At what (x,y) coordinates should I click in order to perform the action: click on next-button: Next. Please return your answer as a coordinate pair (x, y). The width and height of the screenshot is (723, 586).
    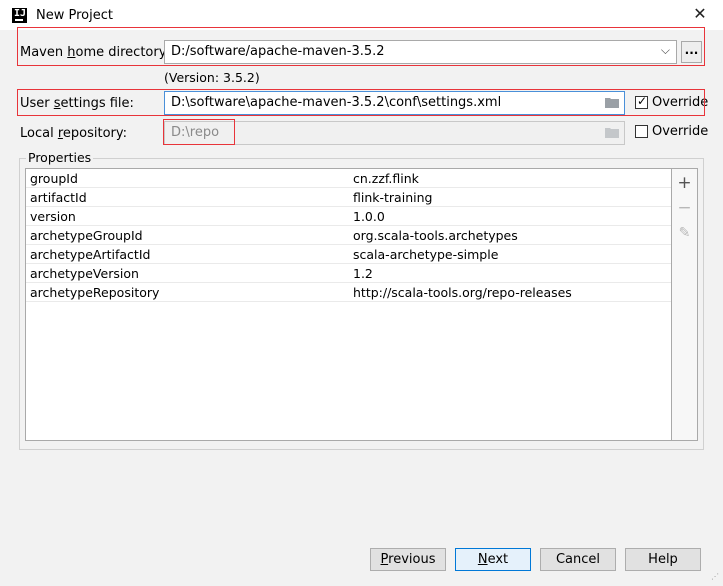
    Looking at the image, I should click on (493, 559).